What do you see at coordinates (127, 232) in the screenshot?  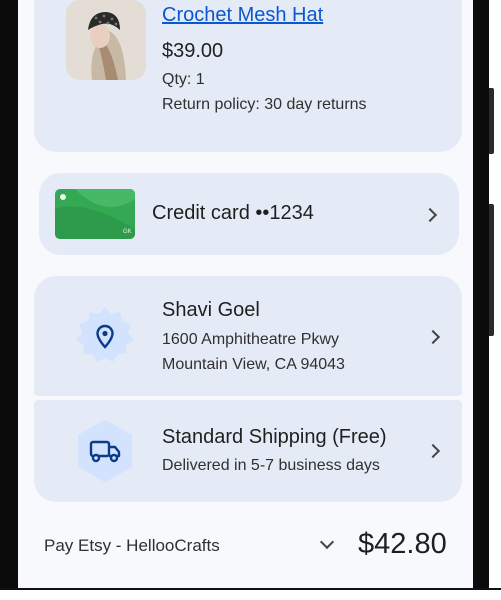 I see `svg-text: GK` at bounding box center [127, 232].